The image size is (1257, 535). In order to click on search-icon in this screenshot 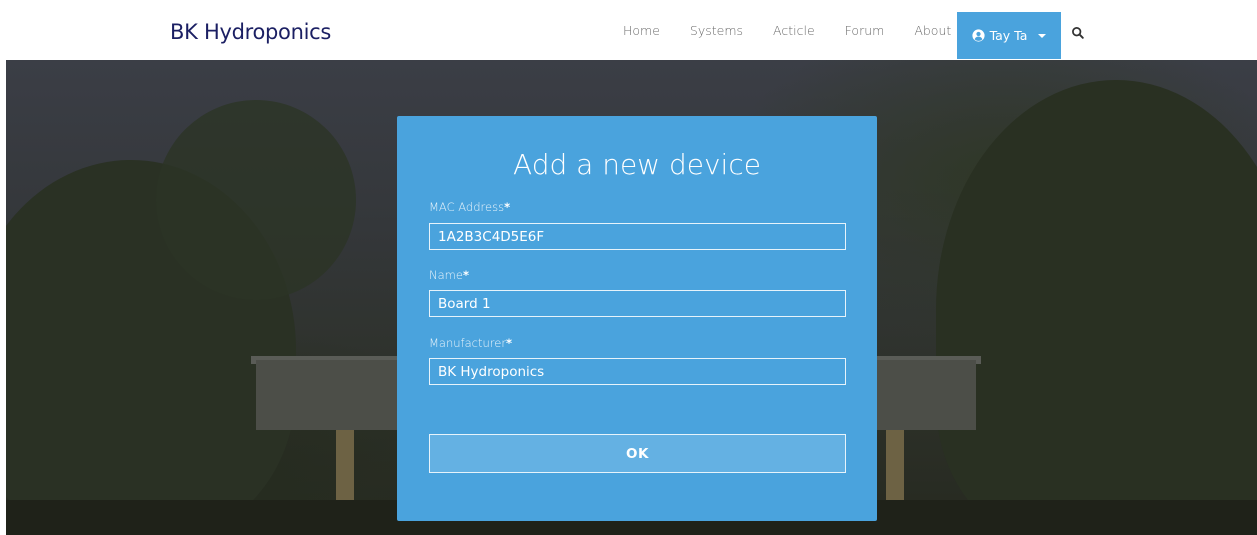, I will do `click(1078, 33)`.